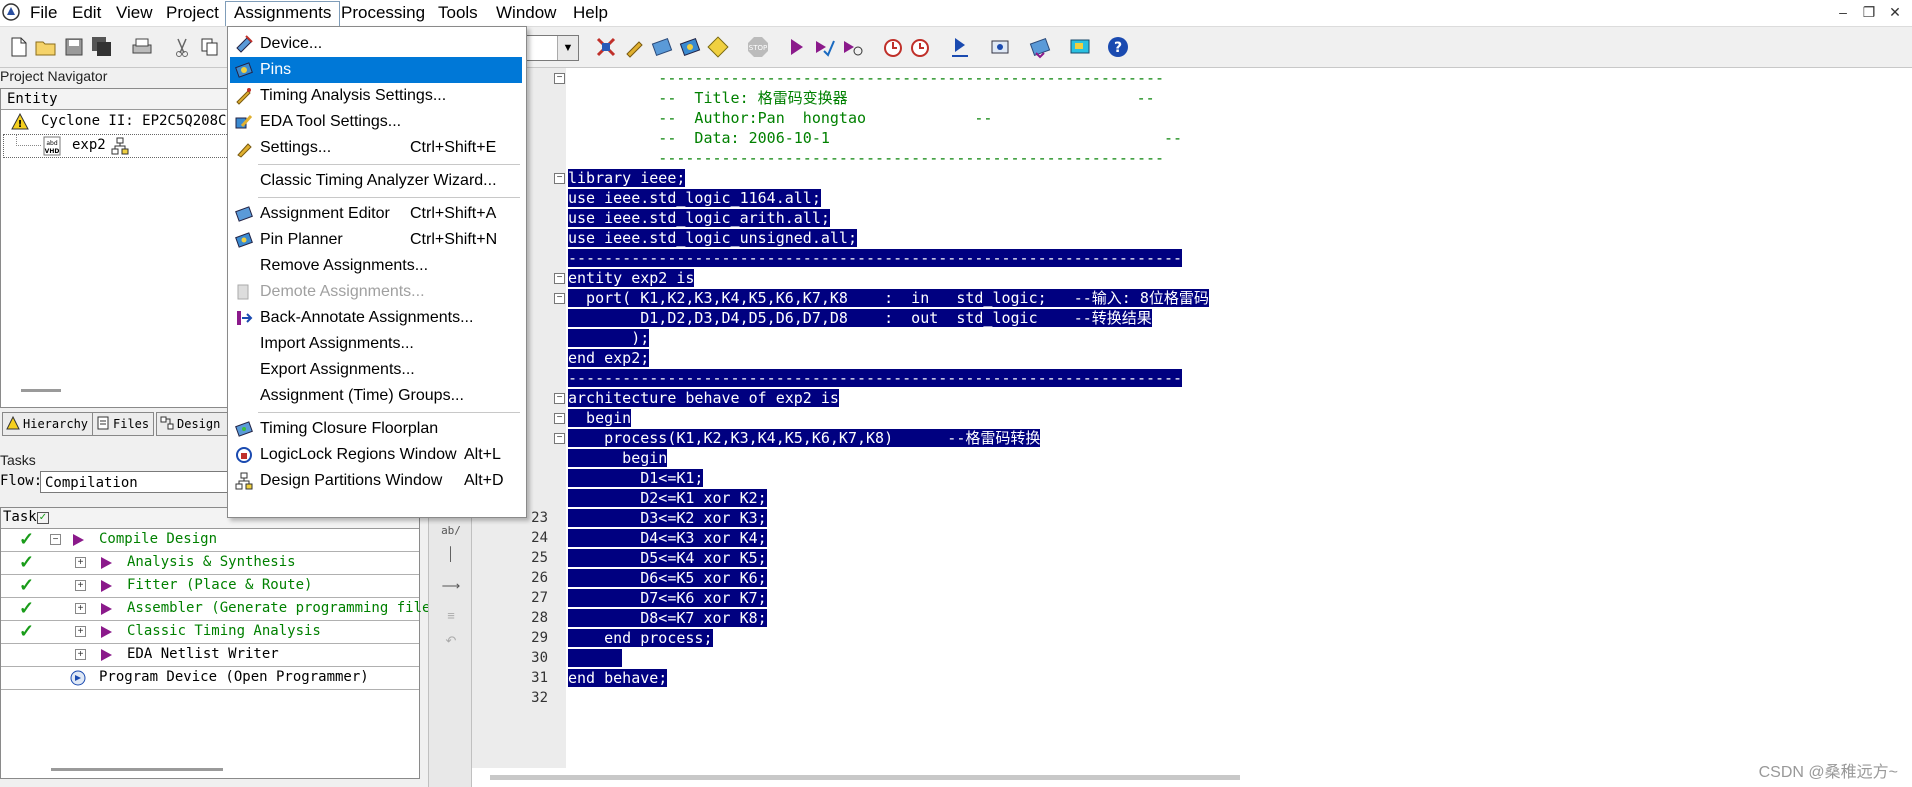  Describe the element at coordinates (861, 98) in the screenshot. I see `code-line: -- Title: 格雷码变换器 --` at that location.